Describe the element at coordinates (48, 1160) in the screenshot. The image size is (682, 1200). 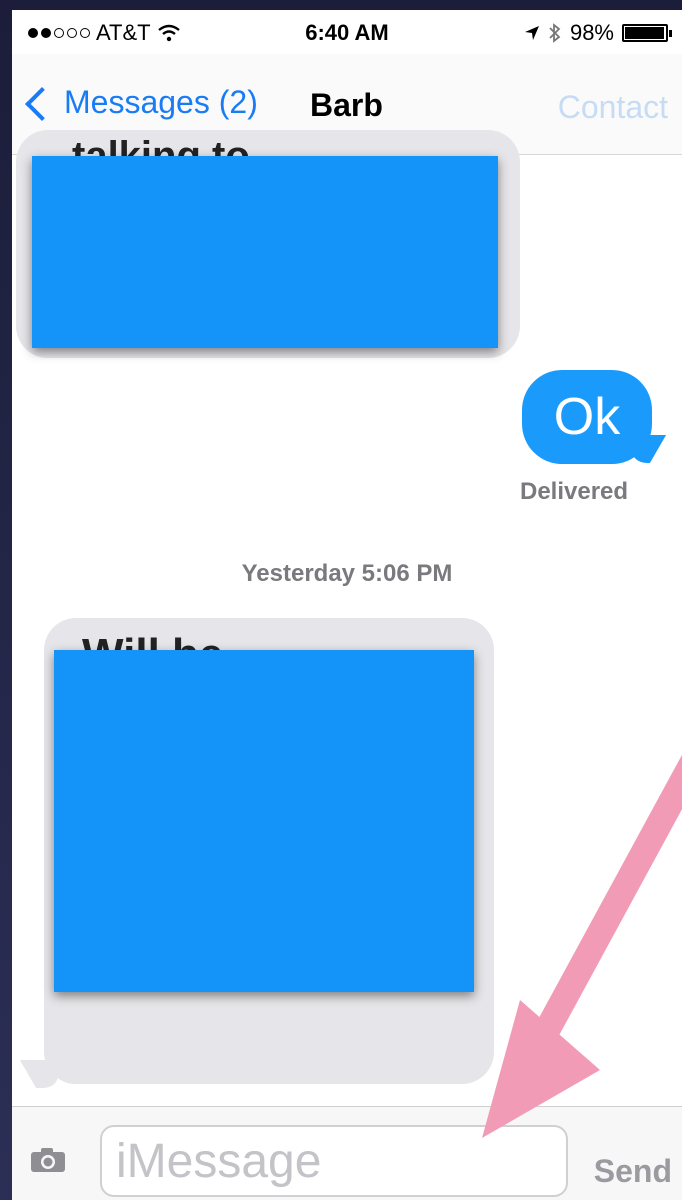
I see `camera-icon` at that location.